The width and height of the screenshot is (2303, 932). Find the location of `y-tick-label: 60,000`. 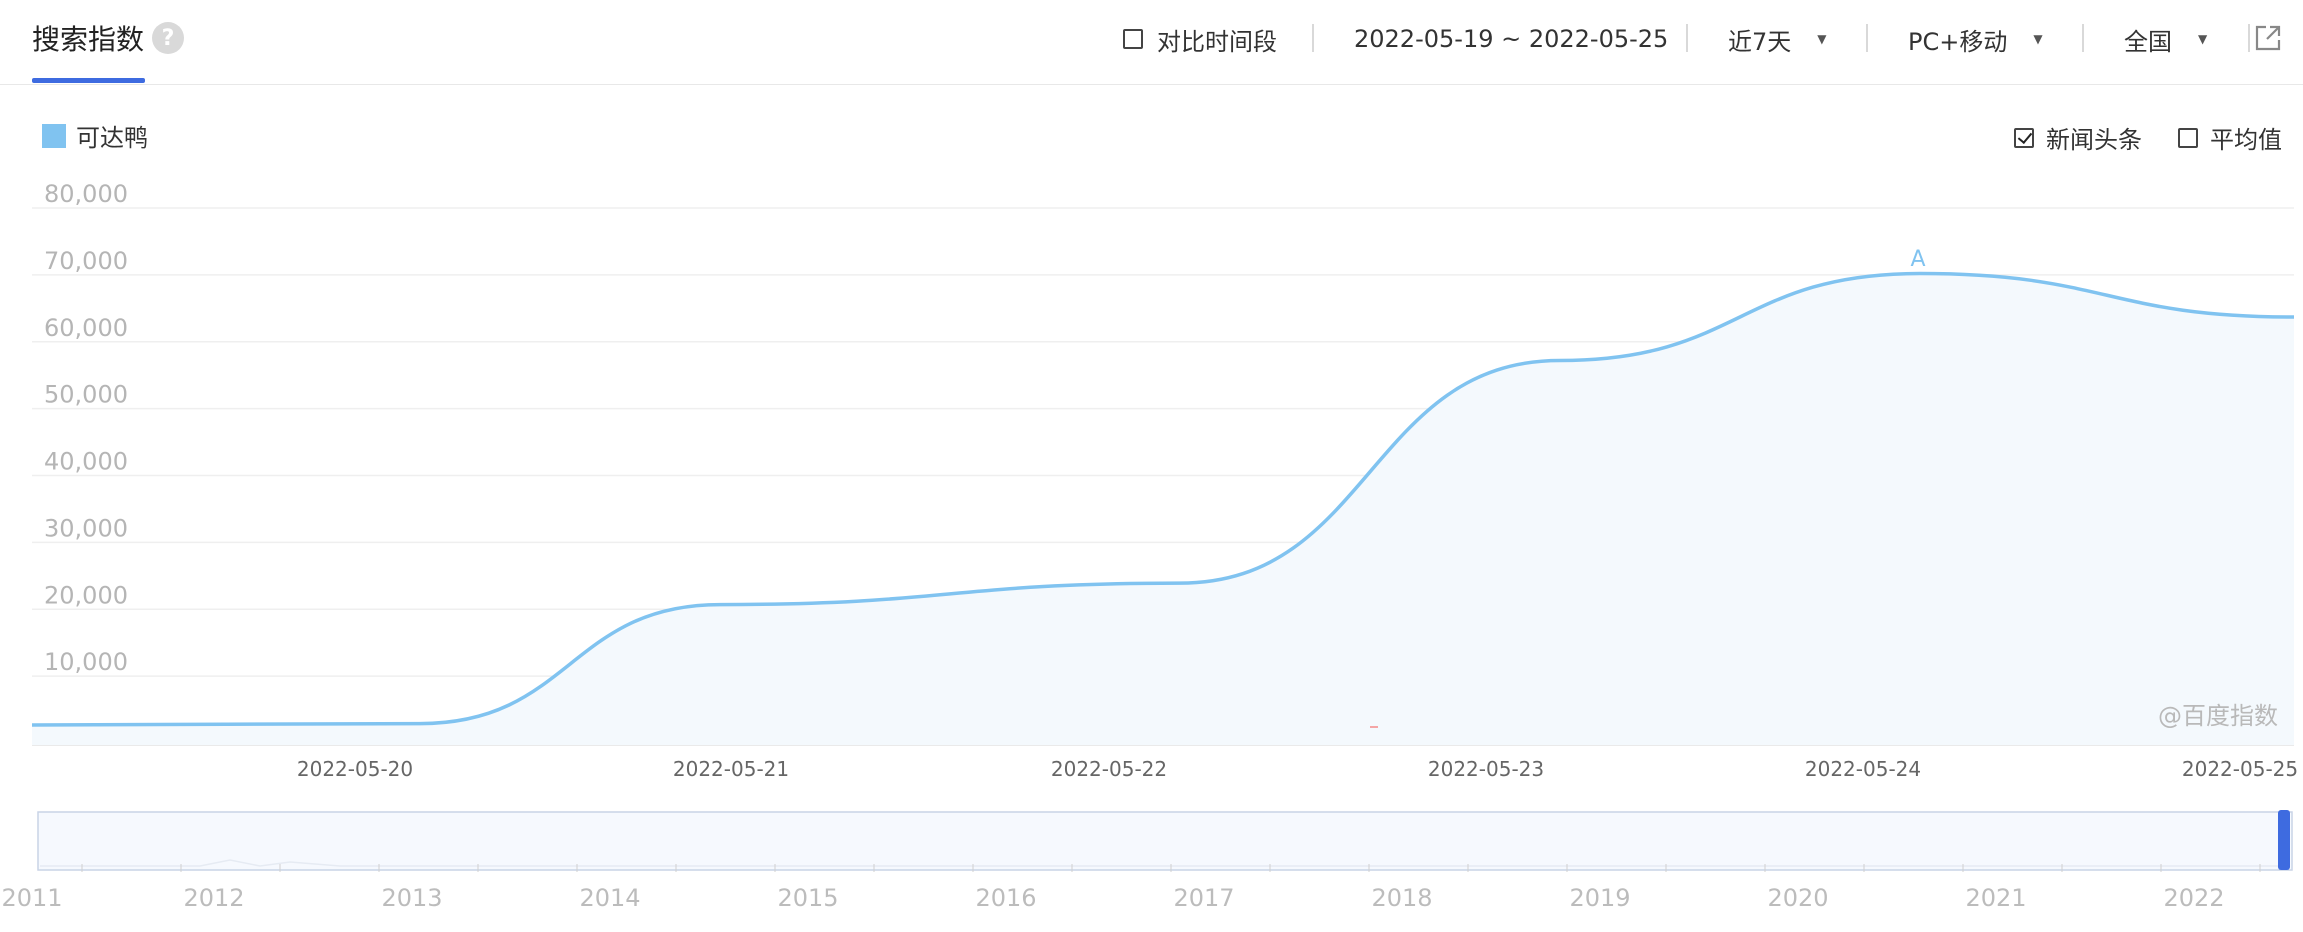

y-tick-label: 60,000 is located at coordinates (86, 328).